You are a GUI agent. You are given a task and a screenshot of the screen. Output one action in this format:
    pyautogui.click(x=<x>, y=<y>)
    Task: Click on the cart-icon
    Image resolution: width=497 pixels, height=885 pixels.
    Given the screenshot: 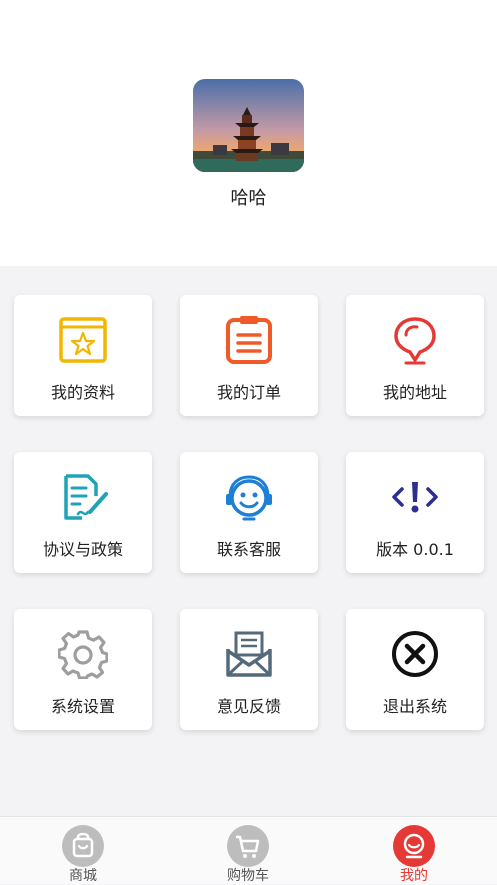 What is the action you would take?
    pyautogui.click(x=248, y=846)
    